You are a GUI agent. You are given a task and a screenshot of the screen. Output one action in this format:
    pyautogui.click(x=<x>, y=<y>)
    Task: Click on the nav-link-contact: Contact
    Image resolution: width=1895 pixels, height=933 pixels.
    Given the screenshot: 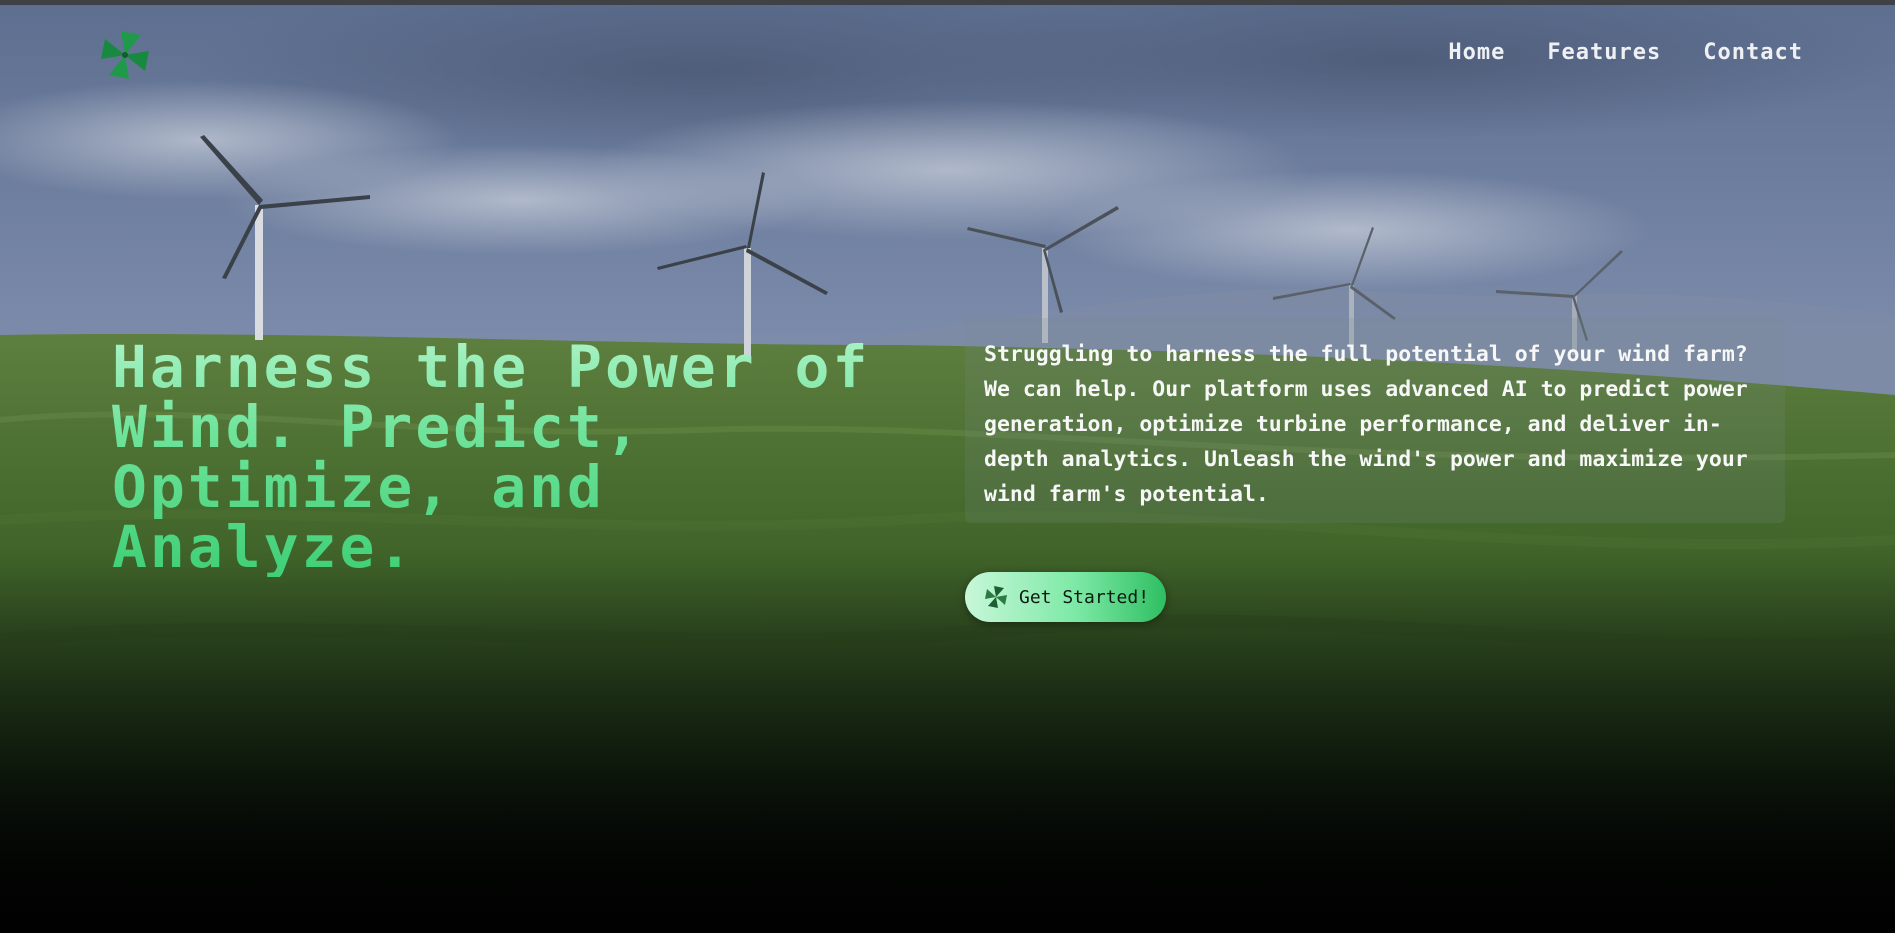 What is the action you would take?
    pyautogui.click(x=1753, y=52)
    